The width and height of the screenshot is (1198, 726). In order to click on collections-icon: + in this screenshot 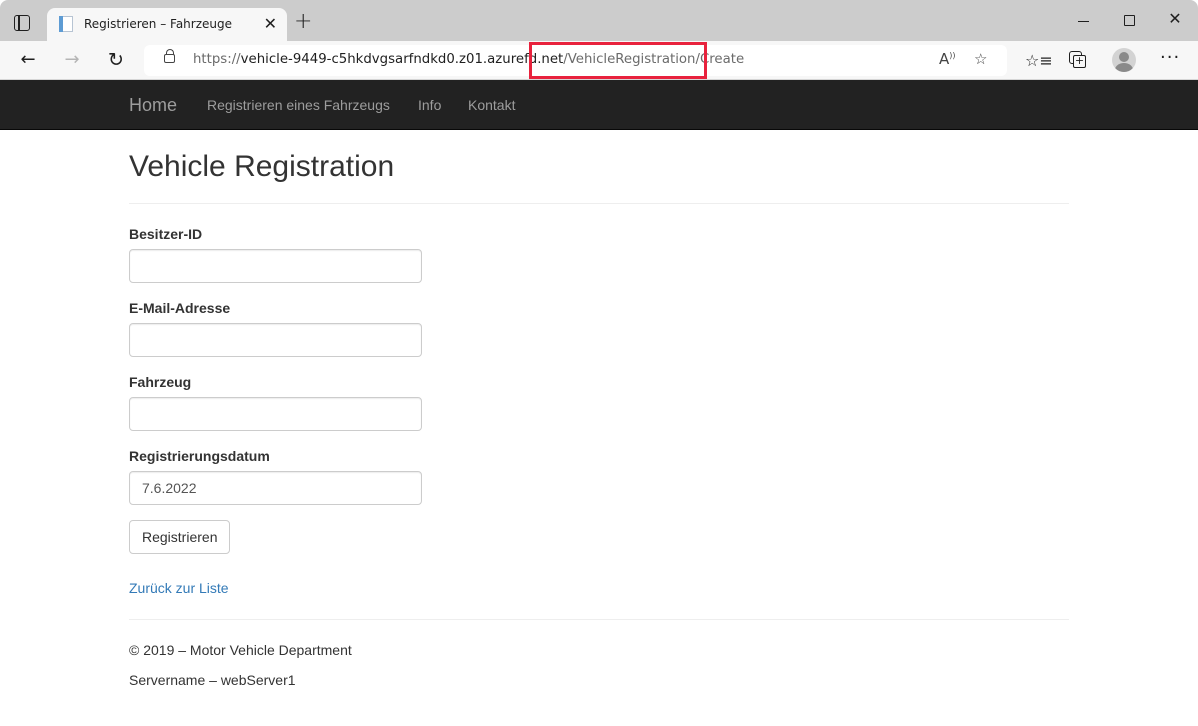, I will do `click(1078, 60)`.